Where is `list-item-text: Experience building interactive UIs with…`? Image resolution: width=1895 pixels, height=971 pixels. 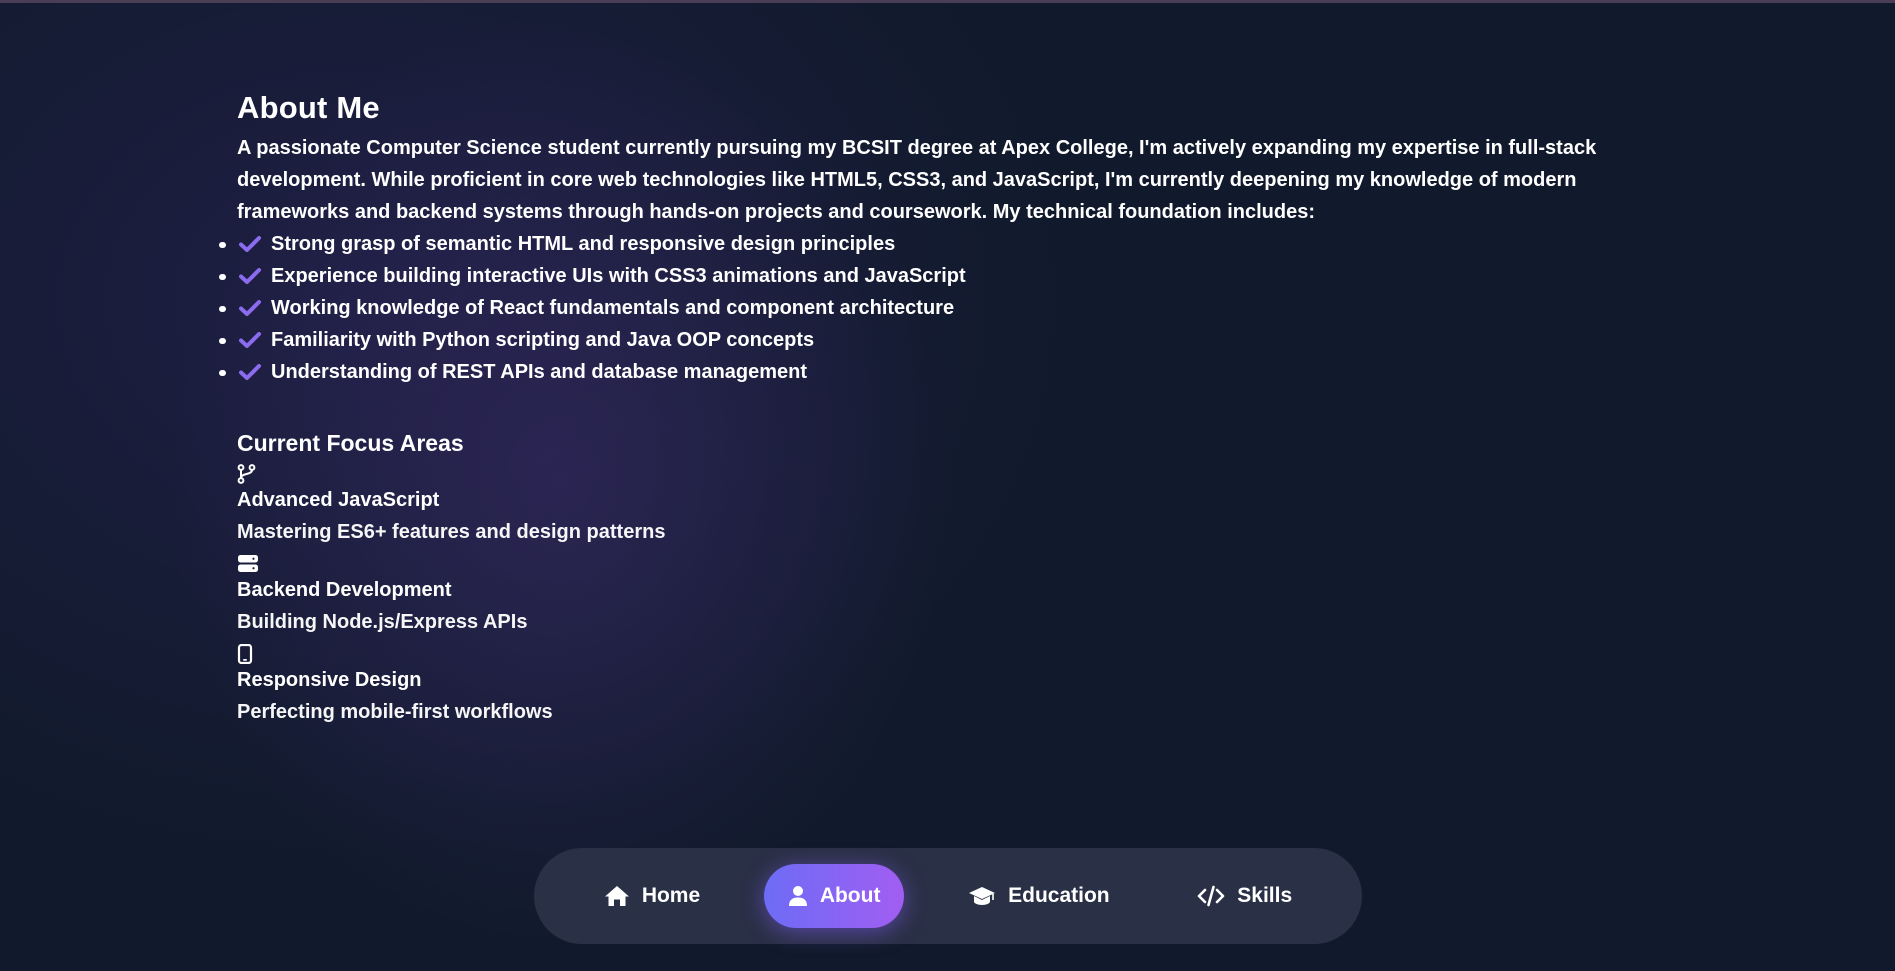
list-item-text: Experience building interactive UIs with… is located at coordinates (618, 276).